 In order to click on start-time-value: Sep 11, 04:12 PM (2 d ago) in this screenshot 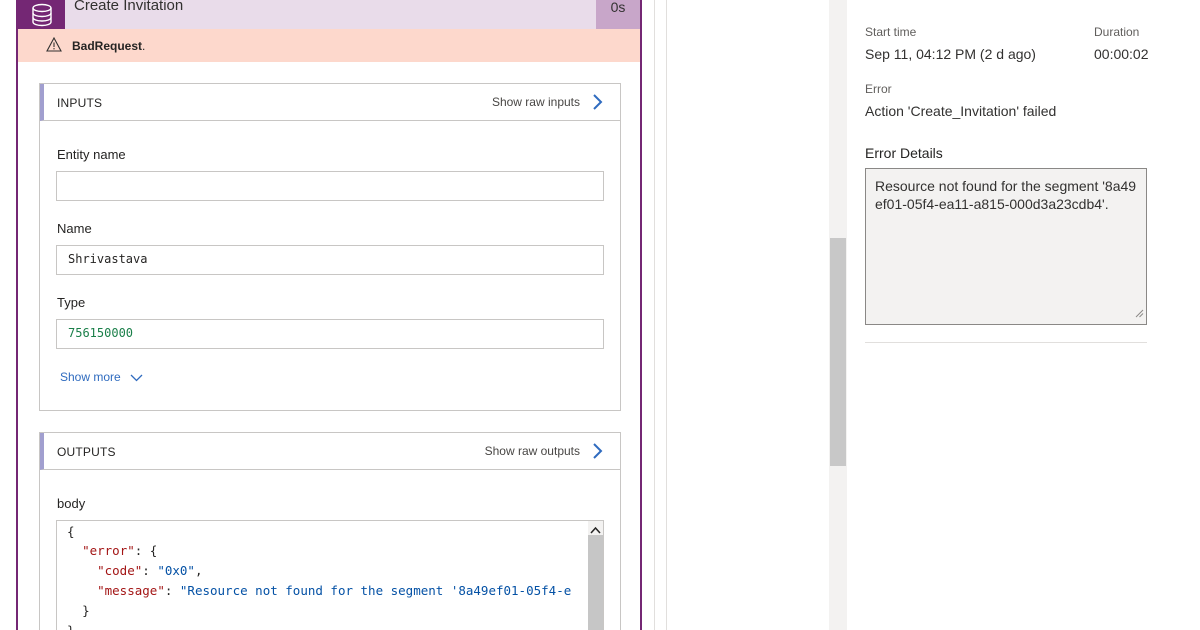, I will do `click(950, 54)`.